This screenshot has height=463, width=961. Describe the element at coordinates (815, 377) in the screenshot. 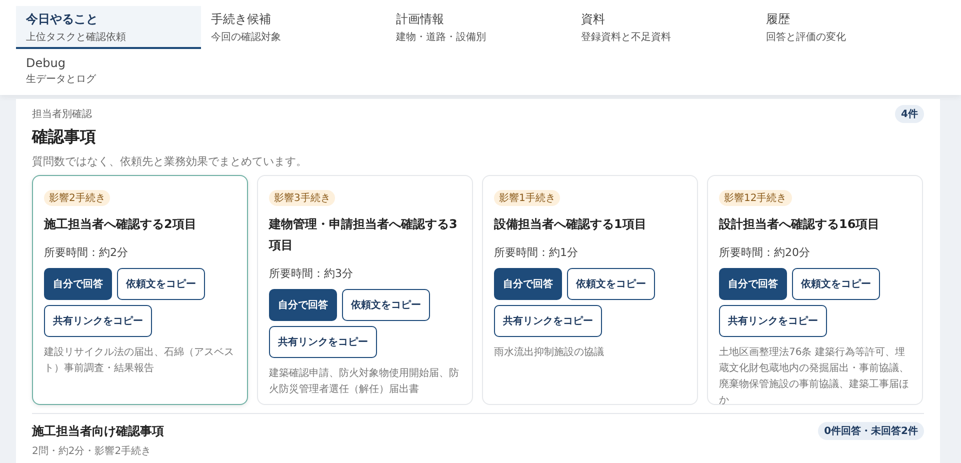

I see `procedure-list: 土地区画整理法76条 建築行為等許可、埋蔵文化財包蔵地内の発掘届出・事前協議、廃棄物保管施設の事前協議、建築工事届ほか` at that location.